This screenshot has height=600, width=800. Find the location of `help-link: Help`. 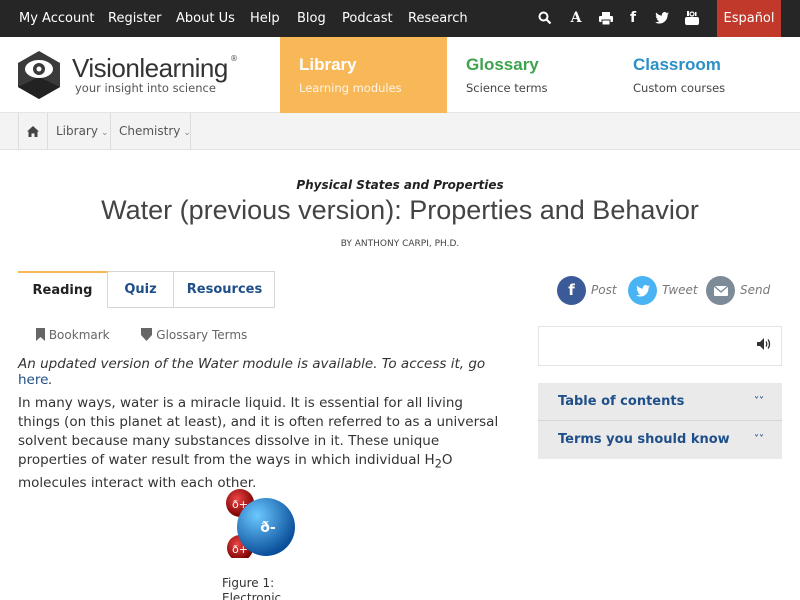

help-link: Help is located at coordinates (265, 18).